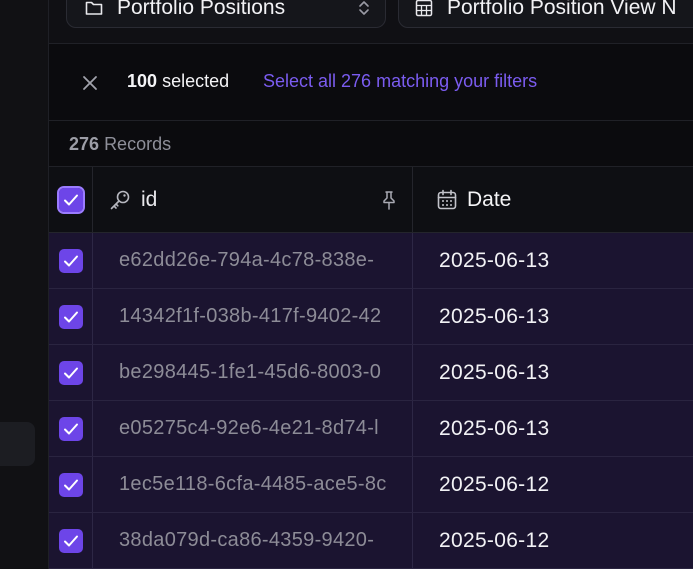 This screenshot has height=569, width=693. Describe the element at coordinates (24, 284) in the screenshot. I see `left-sidebar` at that location.